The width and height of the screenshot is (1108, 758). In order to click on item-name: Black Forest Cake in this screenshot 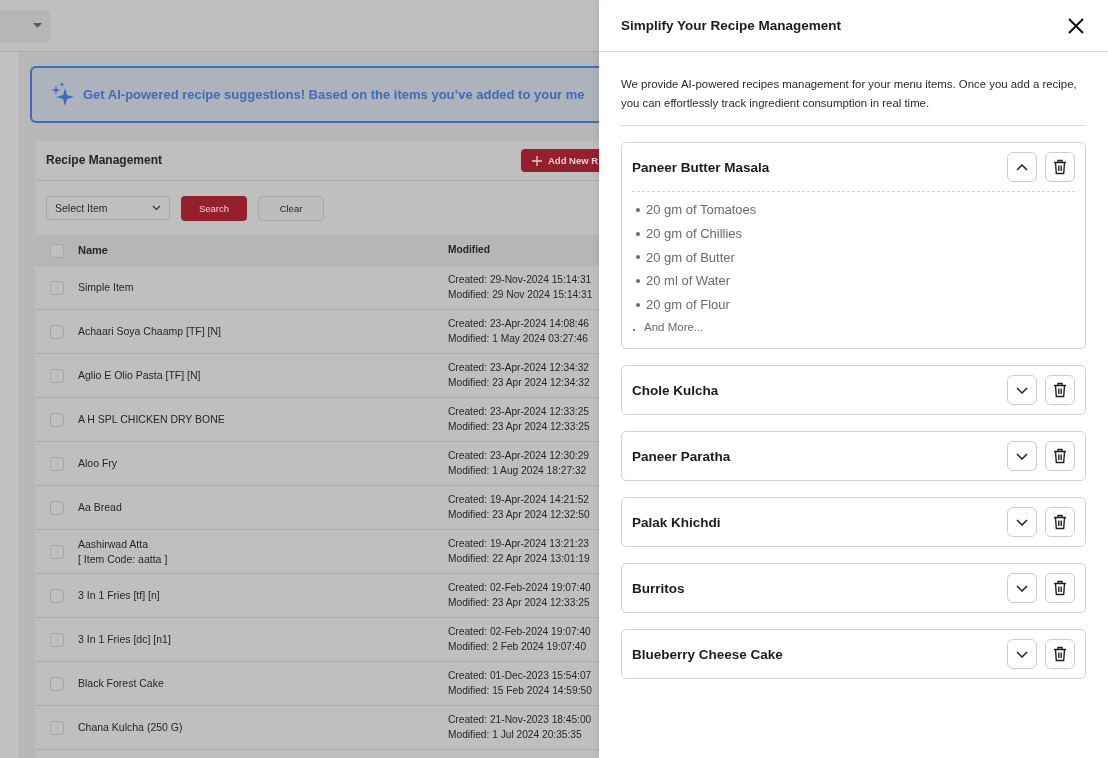, I will do `click(121, 683)`.